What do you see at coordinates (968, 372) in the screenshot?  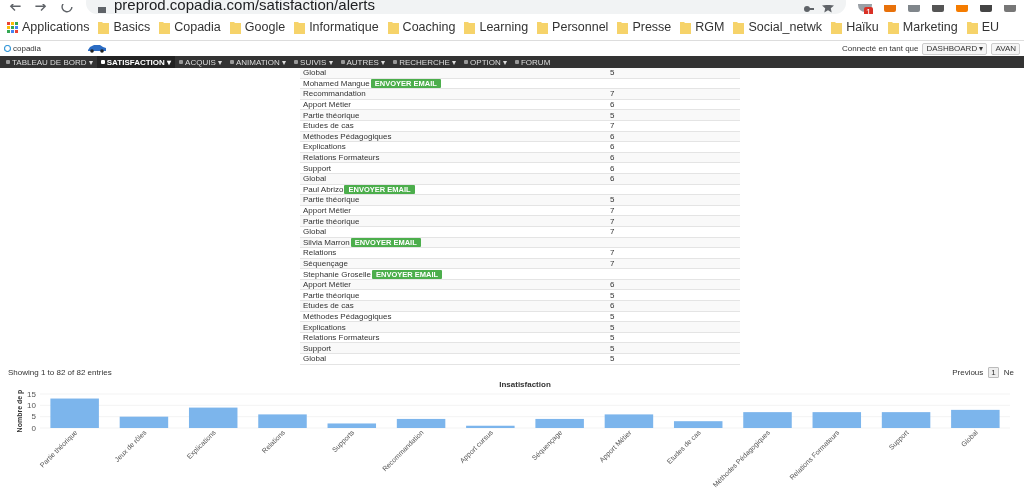 I see `pagination-button: Previous` at bounding box center [968, 372].